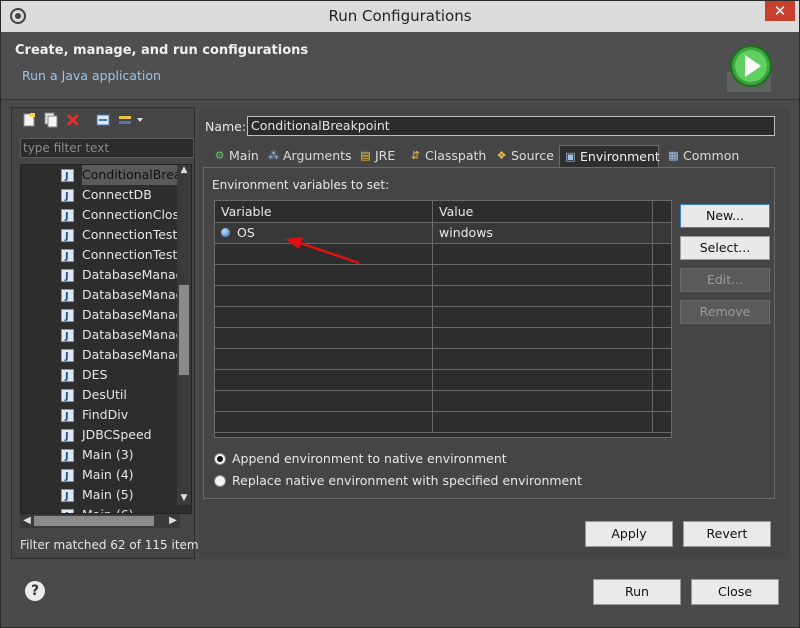 This screenshot has height=628, width=800. What do you see at coordinates (522, 156) in the screenshot?
I see `tab-source: ❖ Source` at bounding box center [522, 156].